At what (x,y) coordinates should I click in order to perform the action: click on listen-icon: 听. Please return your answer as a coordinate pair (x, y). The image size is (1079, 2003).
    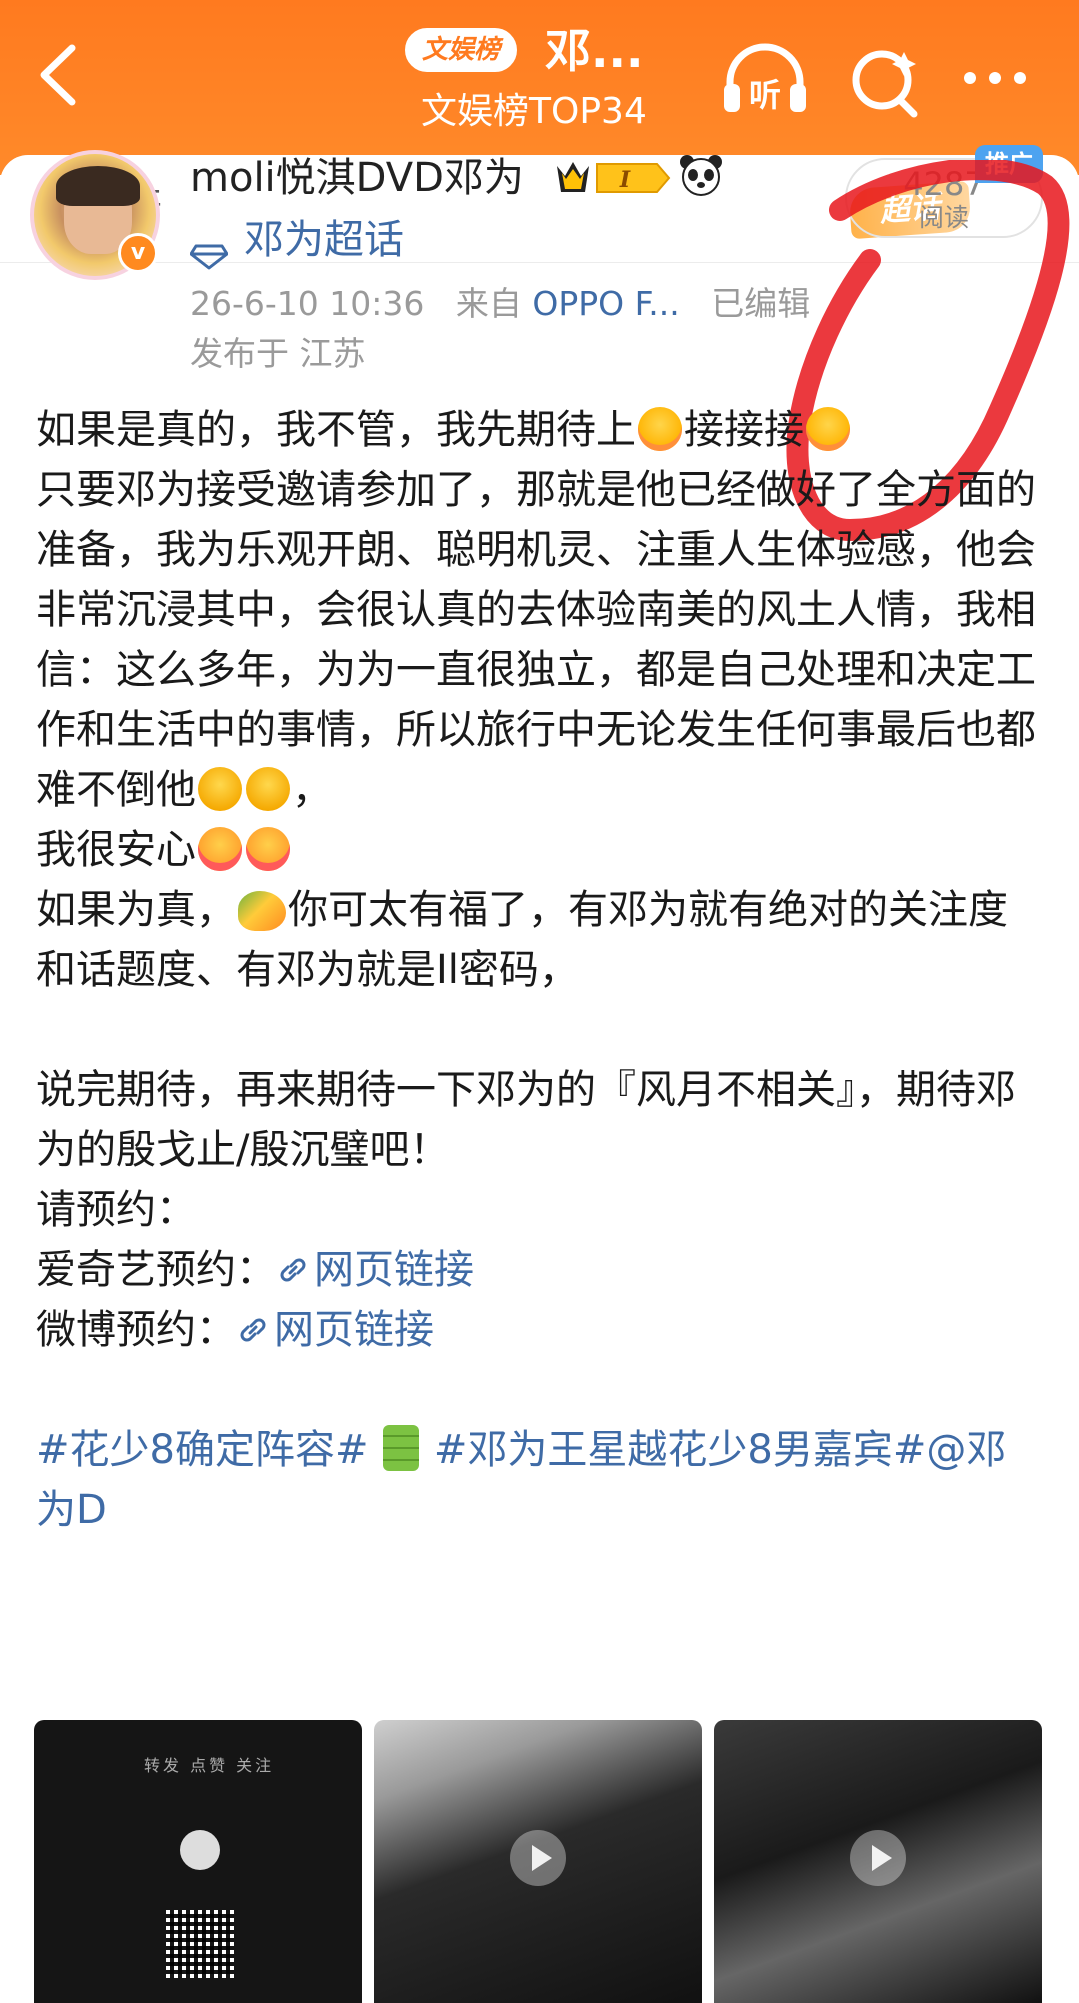
    Looking at the image, I should click on (765, 80).